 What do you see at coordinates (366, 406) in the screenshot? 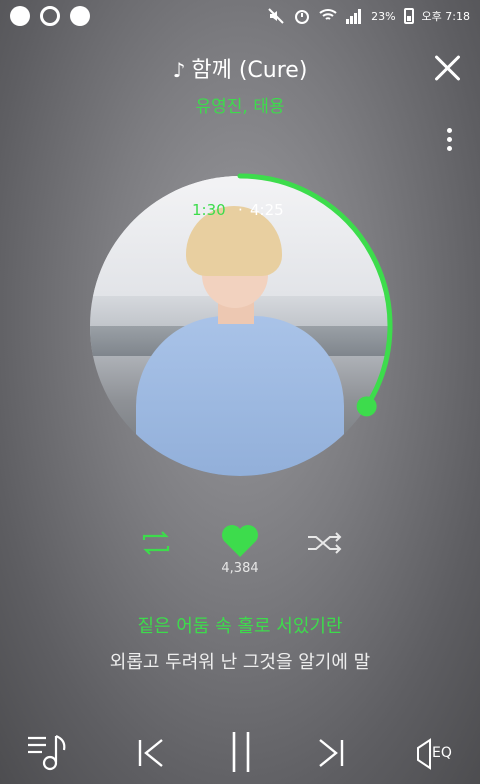
I see `progress-knob` at bounding box center [366, 406].